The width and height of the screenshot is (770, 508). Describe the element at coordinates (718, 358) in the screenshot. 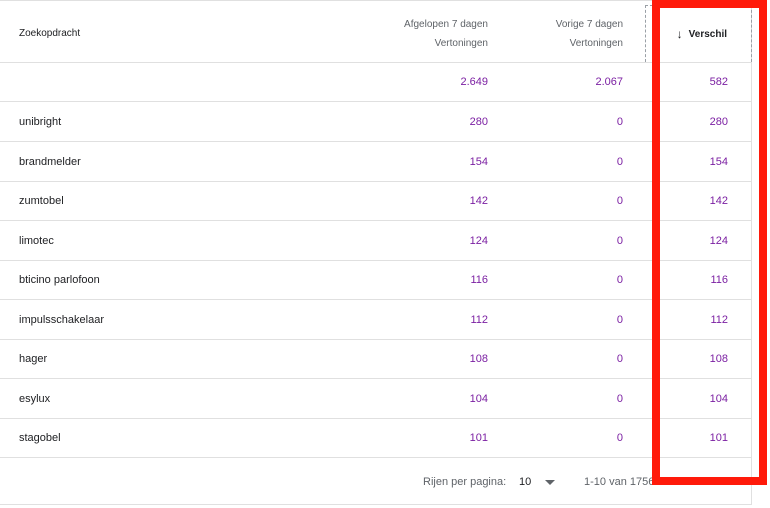

I see `diff-cell: 108` at that location.